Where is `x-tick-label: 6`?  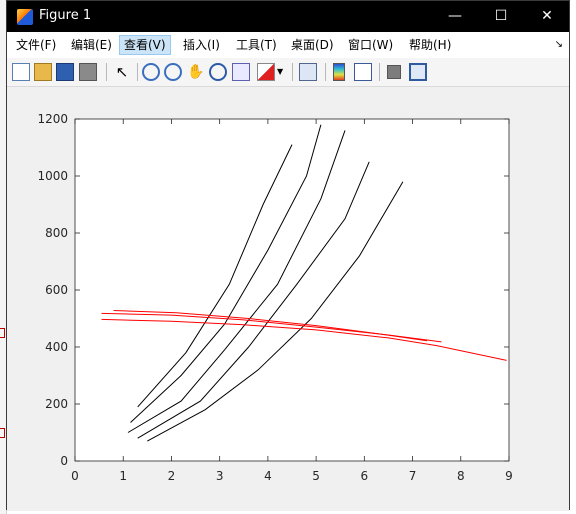 x-tick-label: 6 is located at coordinates (365, 476).